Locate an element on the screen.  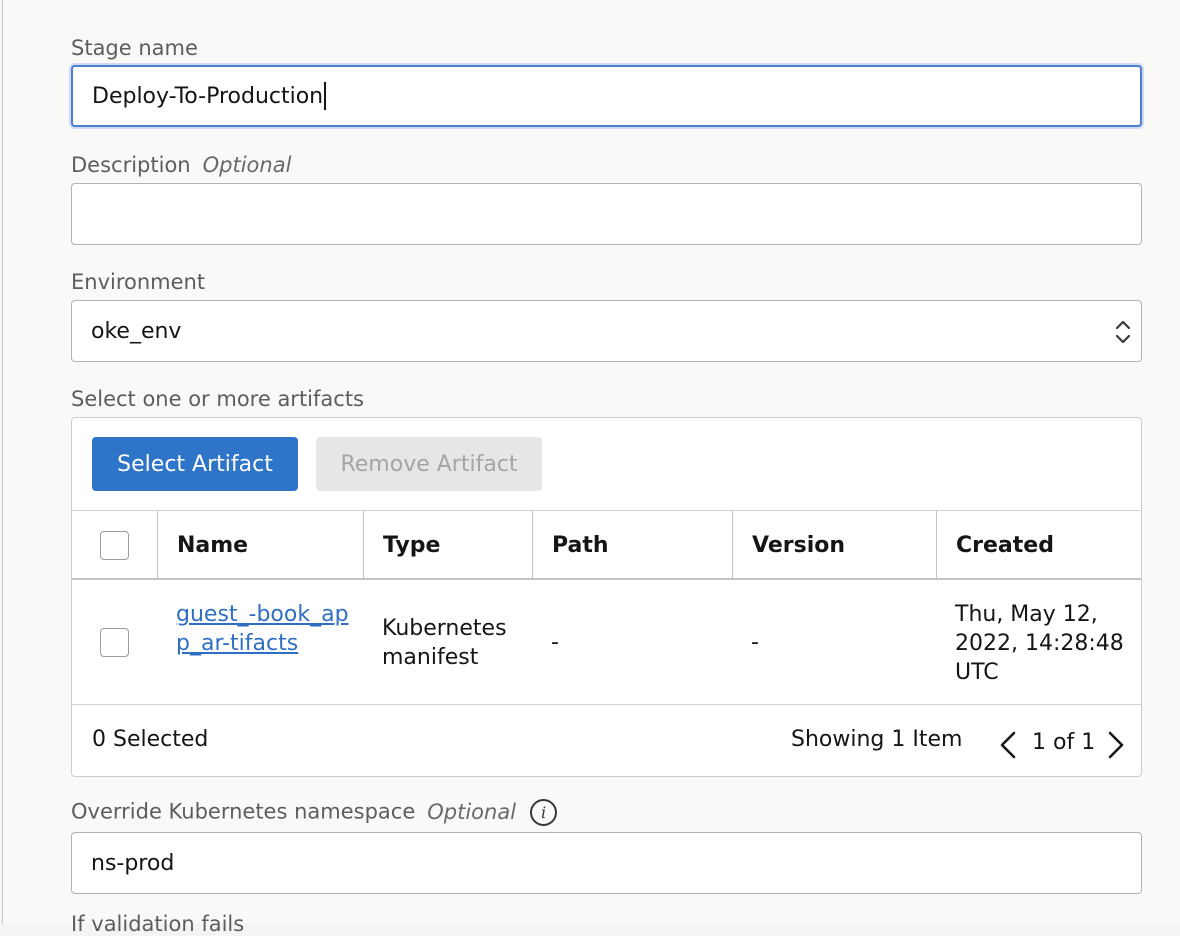
stage-name-value: Deploy-To-Production is located at coordinates (208, 96).